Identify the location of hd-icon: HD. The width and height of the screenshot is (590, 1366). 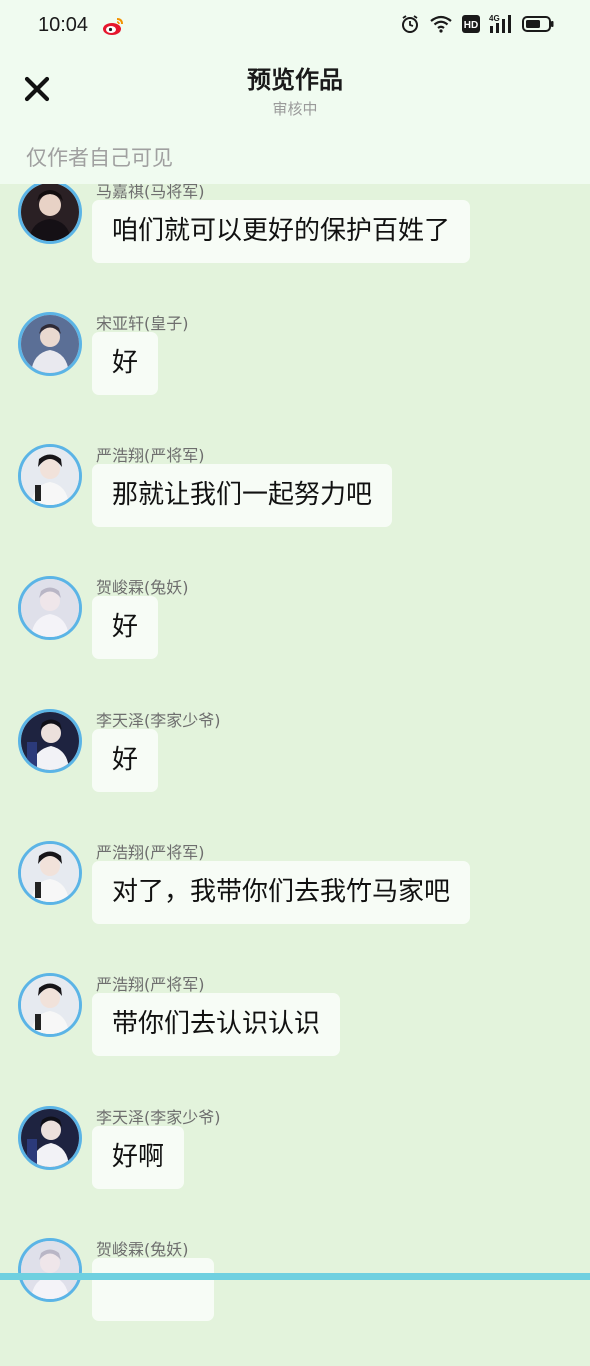
(471, 24).